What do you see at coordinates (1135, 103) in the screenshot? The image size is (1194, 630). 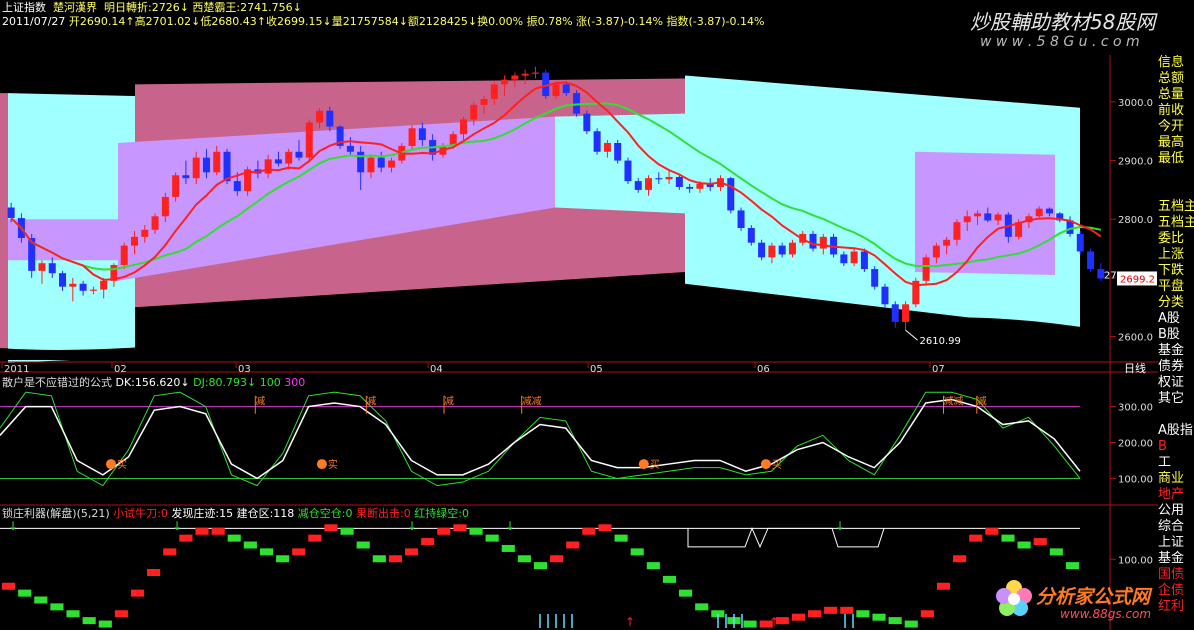 I see `y-tick-label: 3000.0` at bounding box center [1135, 103].